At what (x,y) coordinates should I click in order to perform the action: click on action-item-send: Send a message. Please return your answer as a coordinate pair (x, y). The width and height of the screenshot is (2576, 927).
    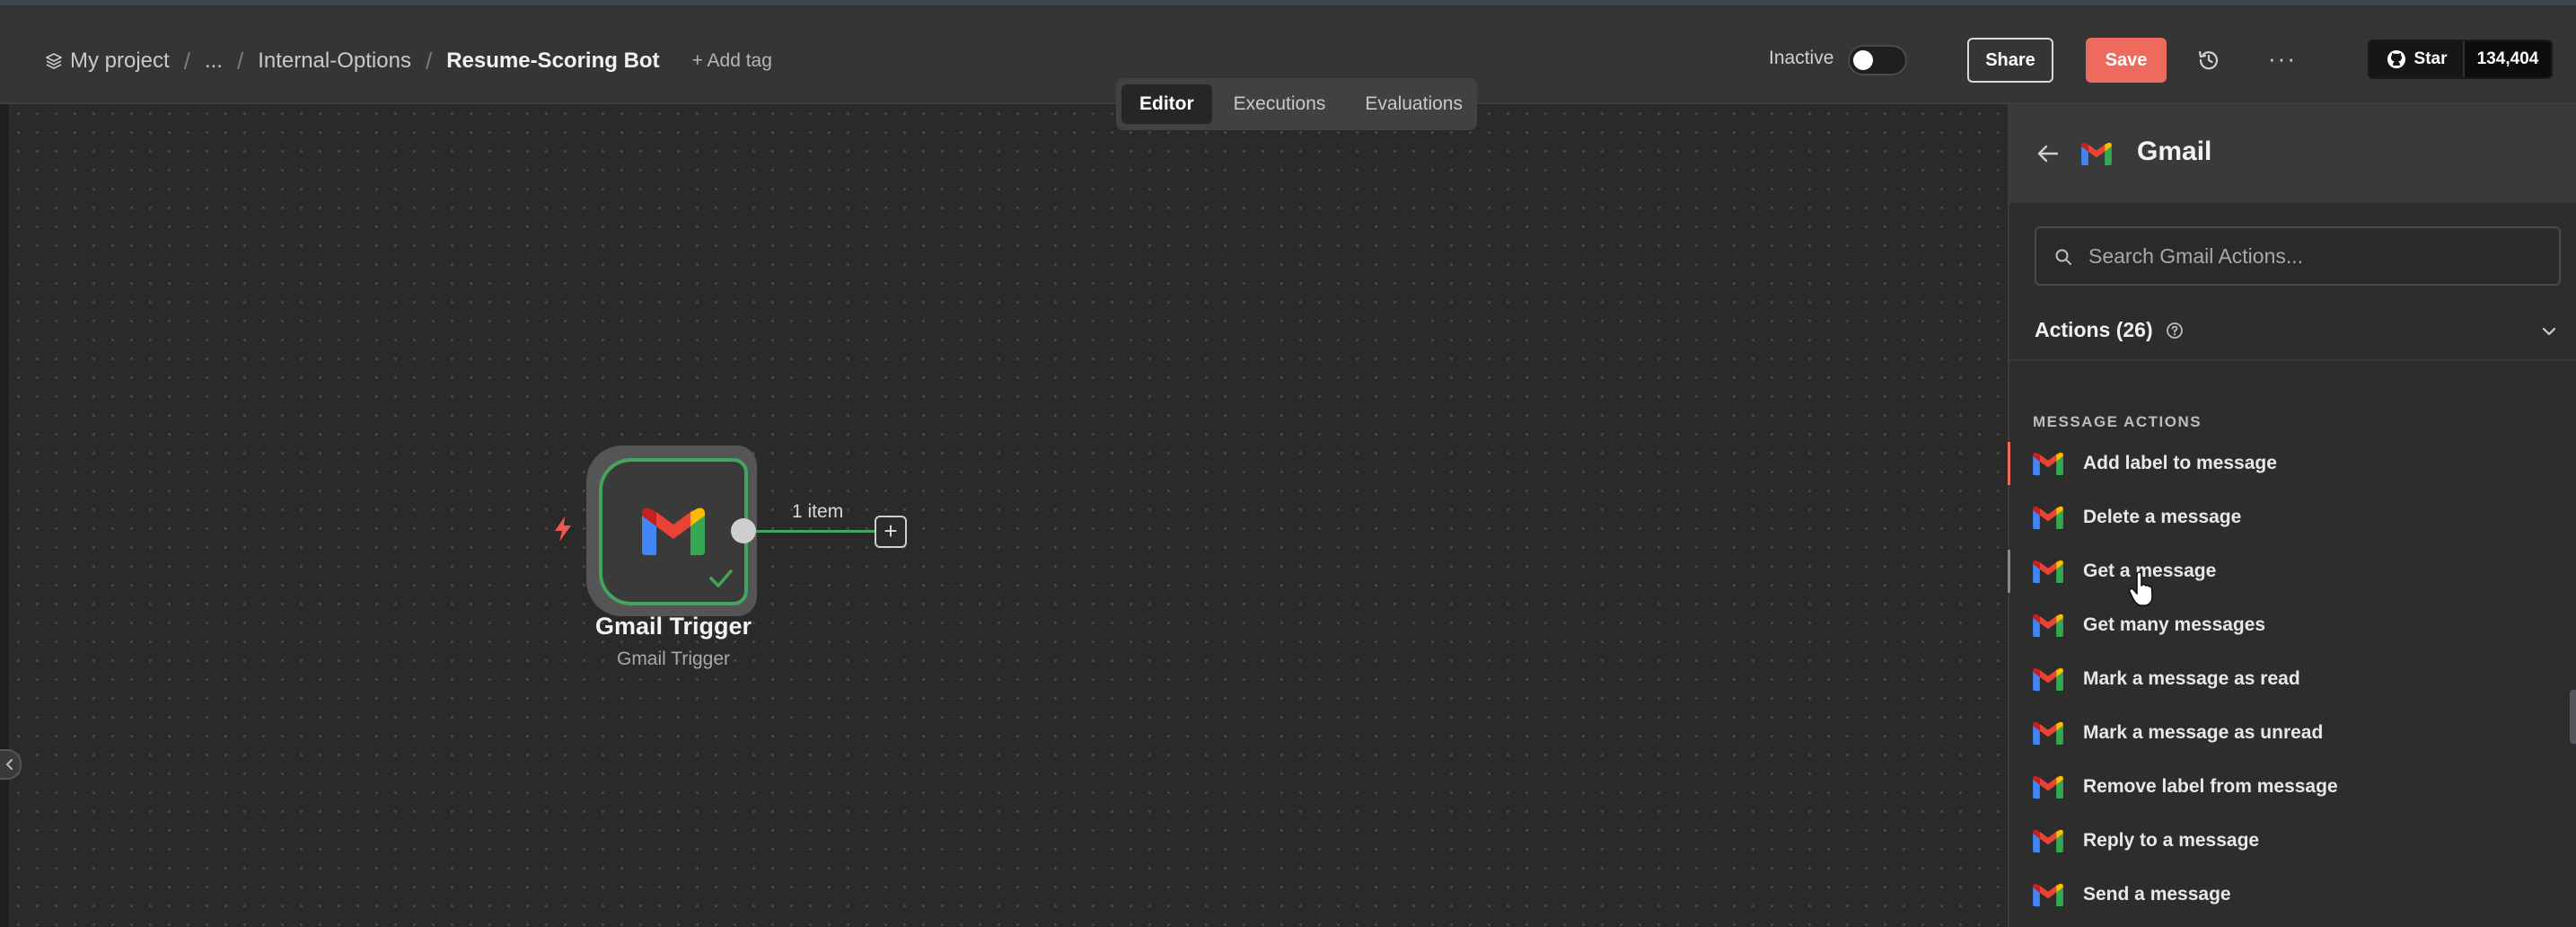
    Looking at the image, I should click on (2292, 895).